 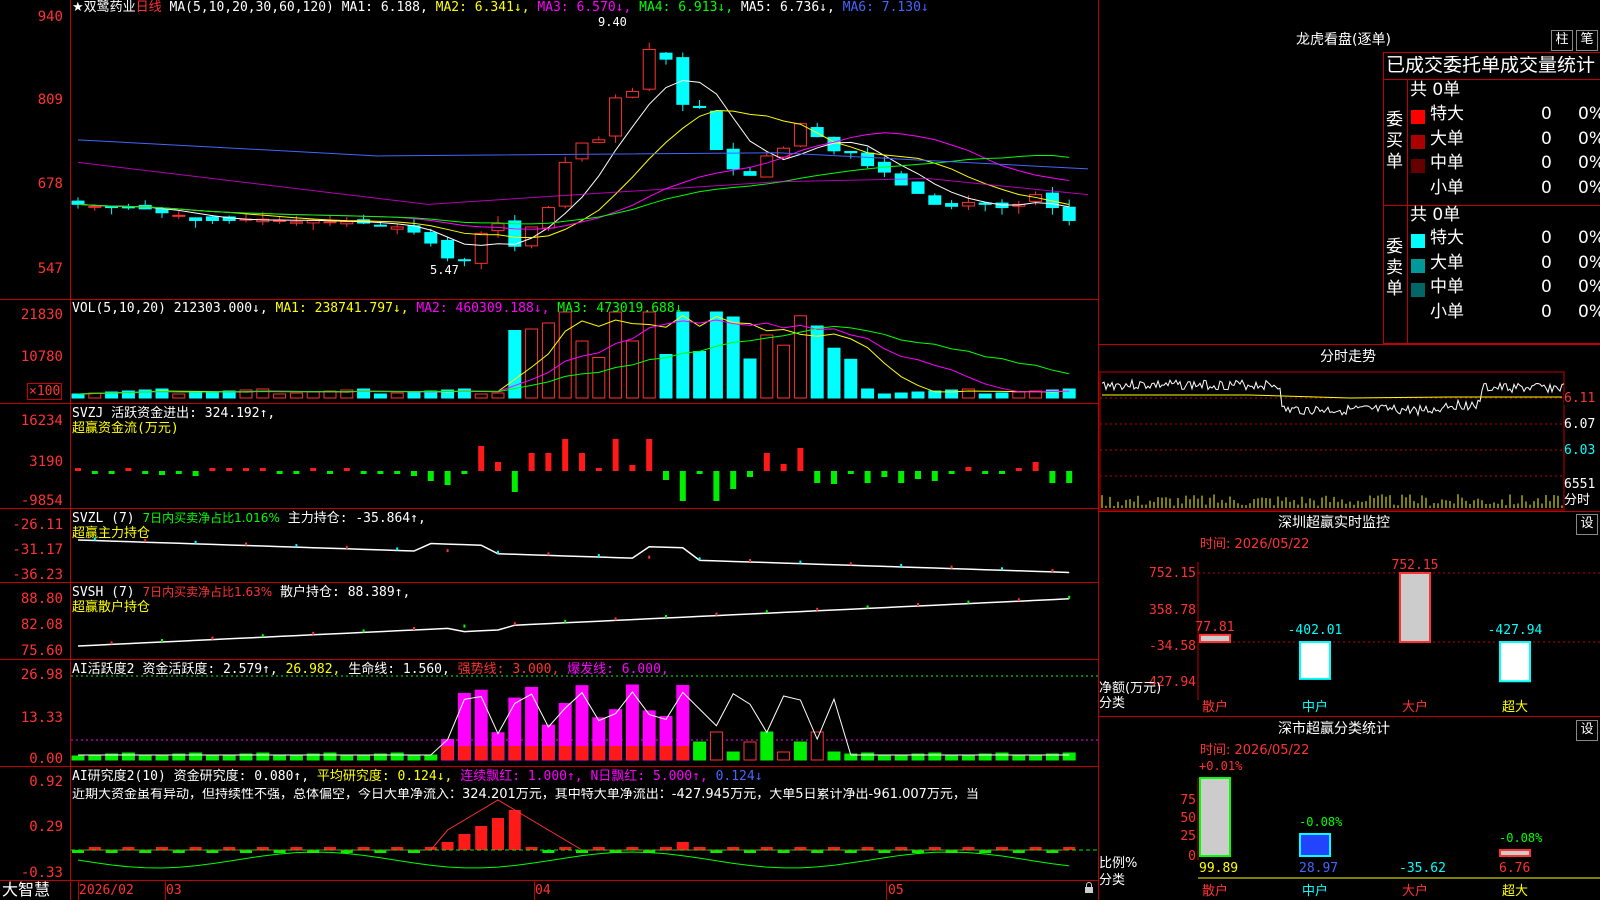 What do you see at coordinates (1112, 880) in the screenshot?
I see `sz-class-xlabel: 分类` at bounding box center [1112, 880].